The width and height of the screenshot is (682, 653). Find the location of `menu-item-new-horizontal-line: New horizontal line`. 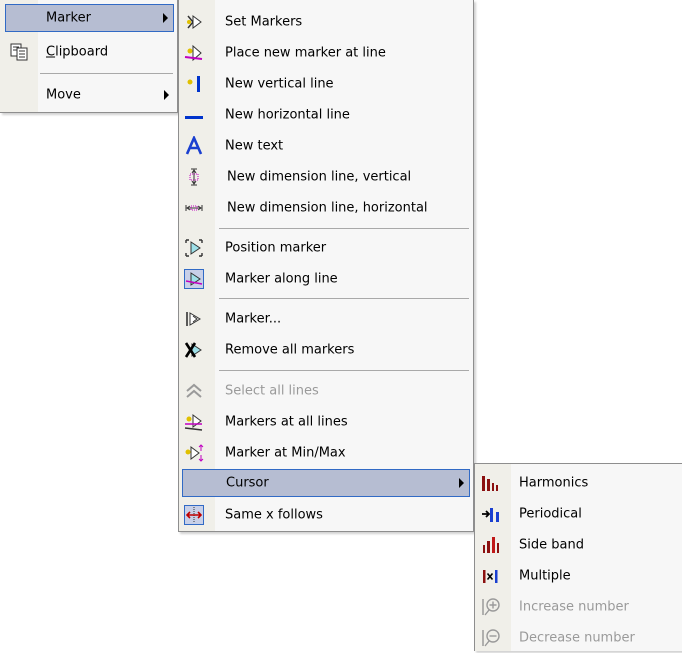

menu-item-new-horizontal-line: New horizontal line is located at coordinates (326, 114).